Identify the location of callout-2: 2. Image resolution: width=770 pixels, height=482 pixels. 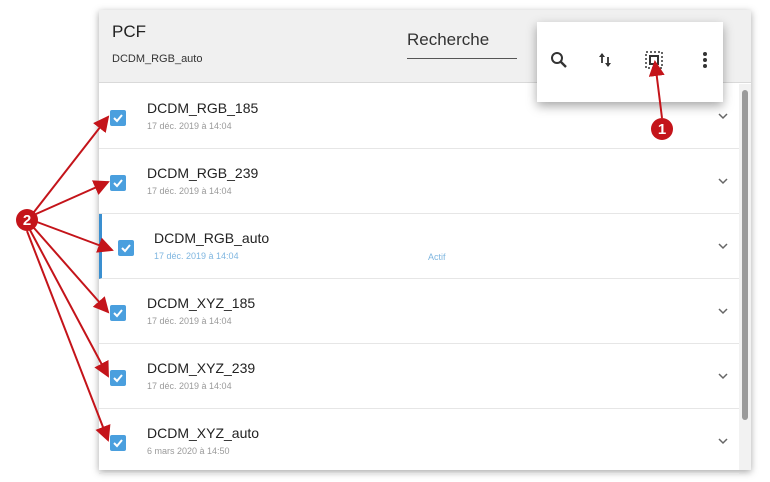
(27, 220).